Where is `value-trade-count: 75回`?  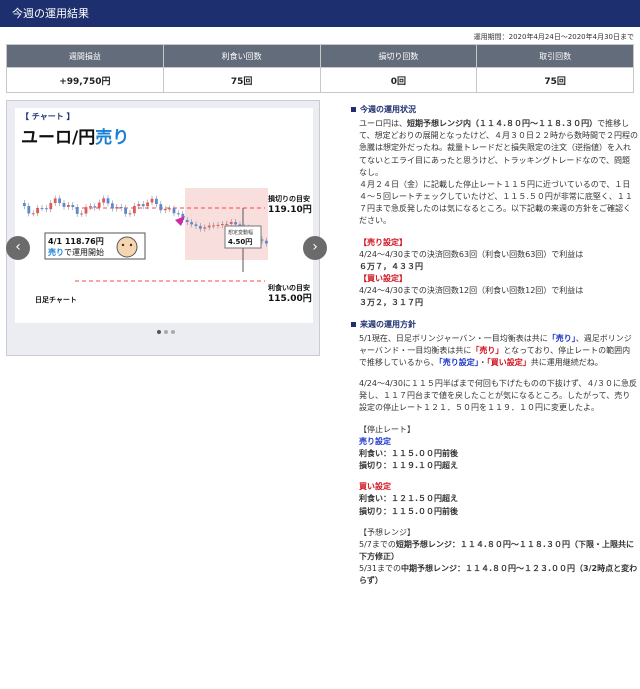
value-trade-count: 75回 is located at coordinates (555, 80).